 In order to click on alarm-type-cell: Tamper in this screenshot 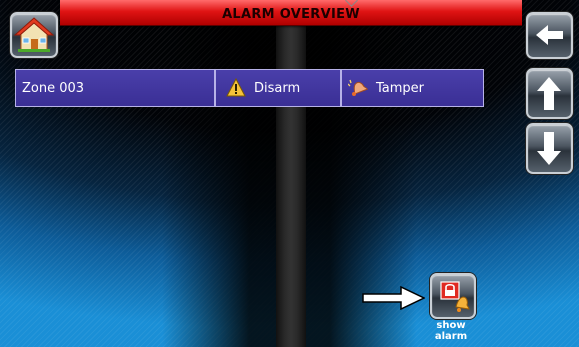, I will do `click(412, 88)`.